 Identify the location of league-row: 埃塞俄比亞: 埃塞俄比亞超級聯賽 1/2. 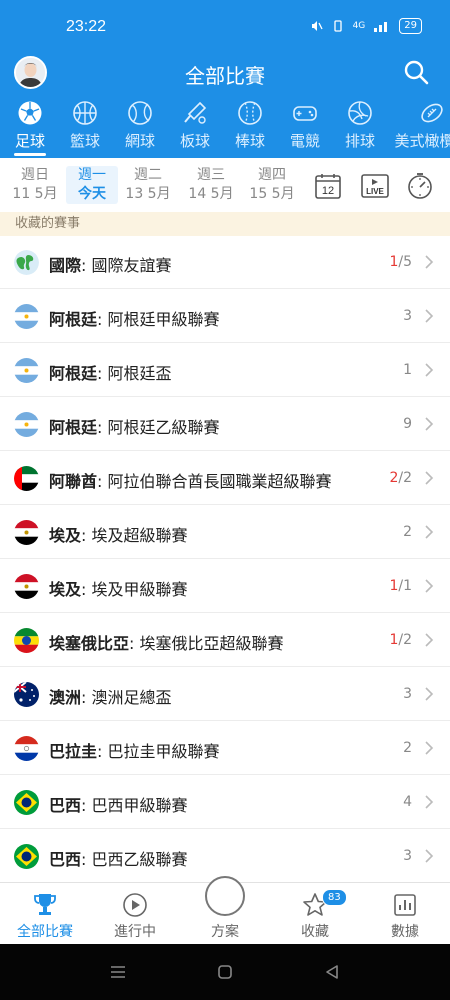
(225, 640).